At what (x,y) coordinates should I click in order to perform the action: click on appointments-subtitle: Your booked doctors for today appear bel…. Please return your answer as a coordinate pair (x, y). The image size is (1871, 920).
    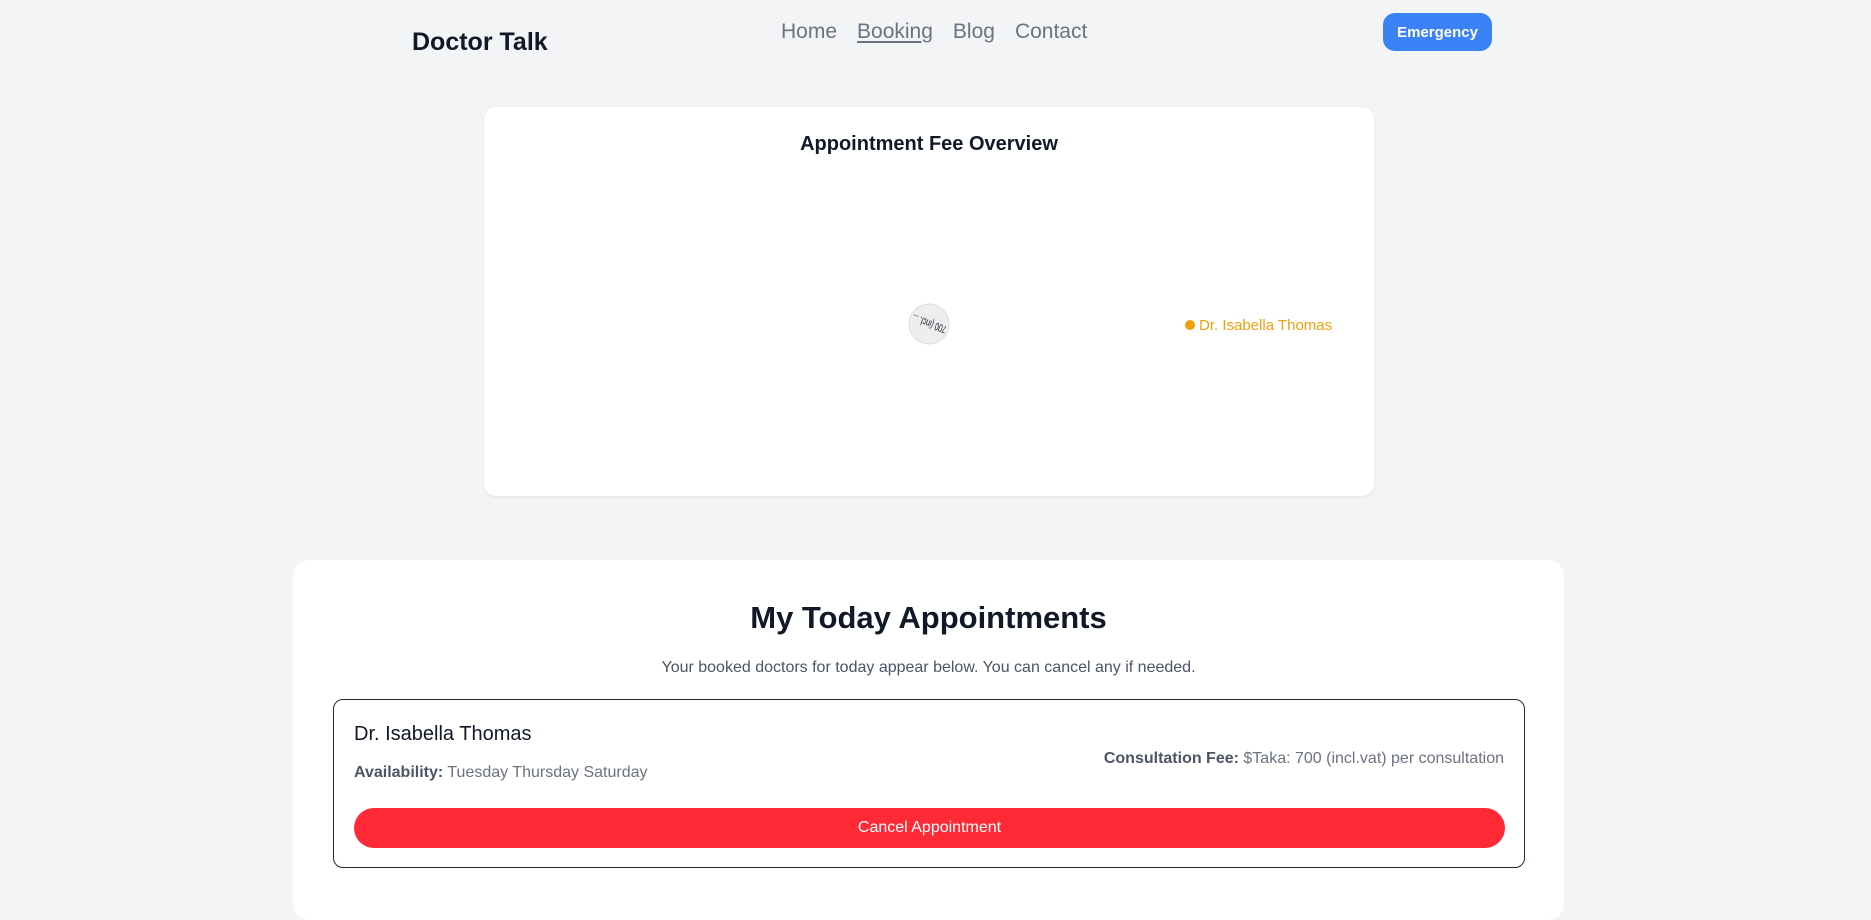
    Looking at the image, I should click on (928, 667).